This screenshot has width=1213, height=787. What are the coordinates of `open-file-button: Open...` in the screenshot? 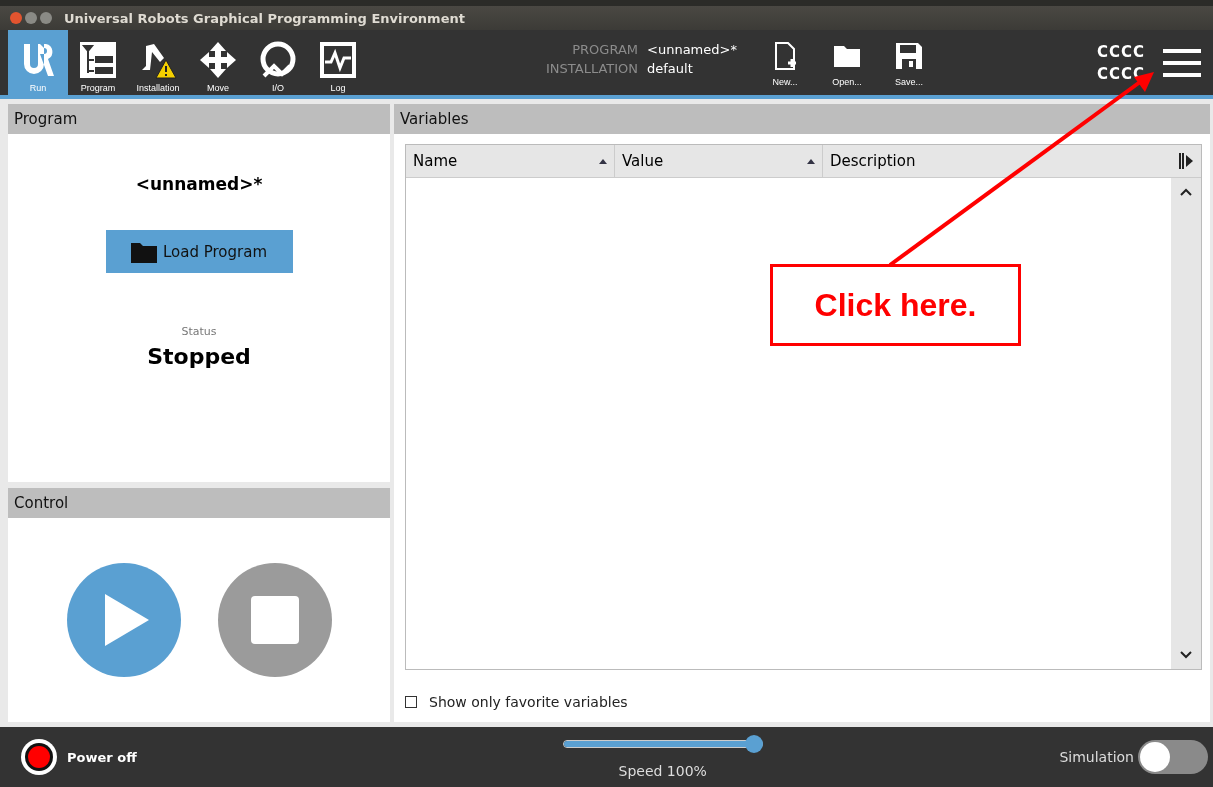 It's located at (846, 62).